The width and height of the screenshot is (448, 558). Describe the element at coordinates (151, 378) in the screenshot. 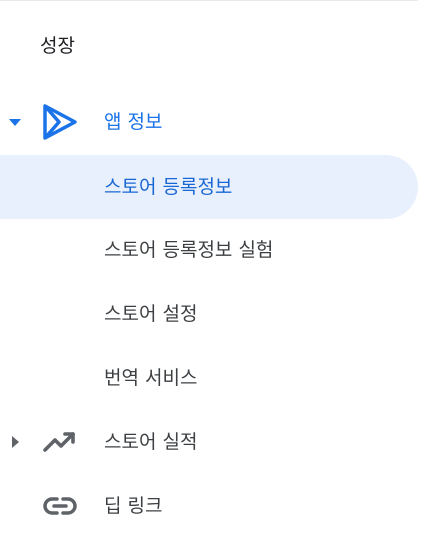

I see `sidebar-item-label: 번역 서비스` at that location.